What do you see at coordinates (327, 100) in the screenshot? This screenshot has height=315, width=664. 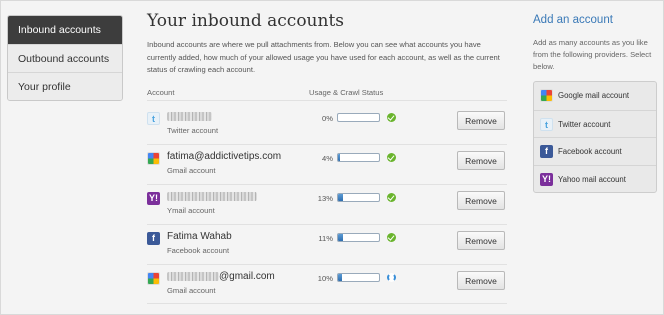 I see `header-divider` at bounding box center [327, 100].